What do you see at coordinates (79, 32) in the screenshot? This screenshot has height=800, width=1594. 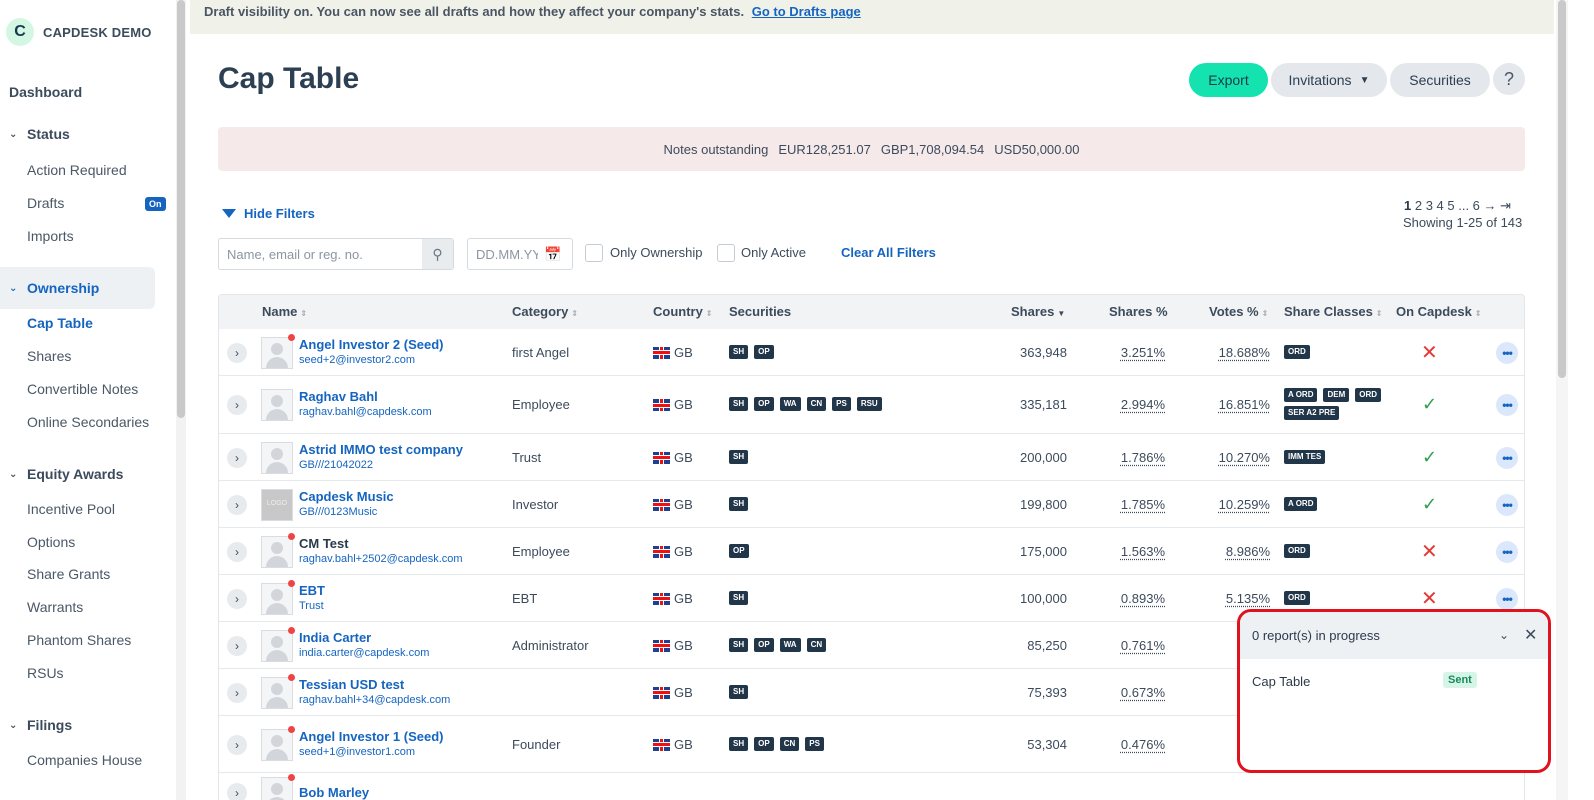 I see `brand: C CAPDESK DEMO` at bounding box center [79, 32].